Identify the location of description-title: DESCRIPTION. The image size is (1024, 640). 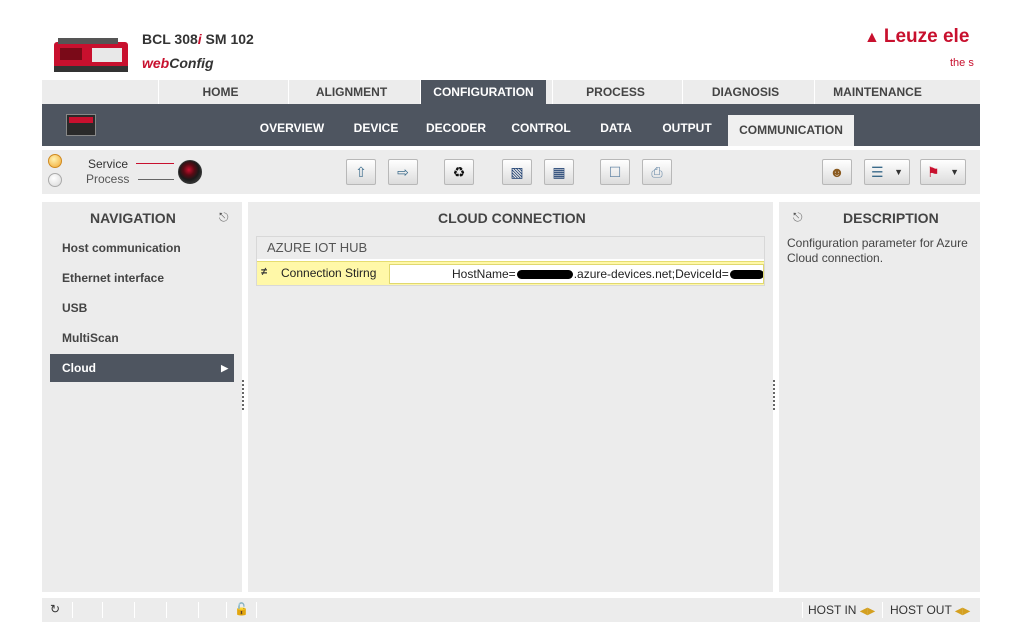
(891, 218).